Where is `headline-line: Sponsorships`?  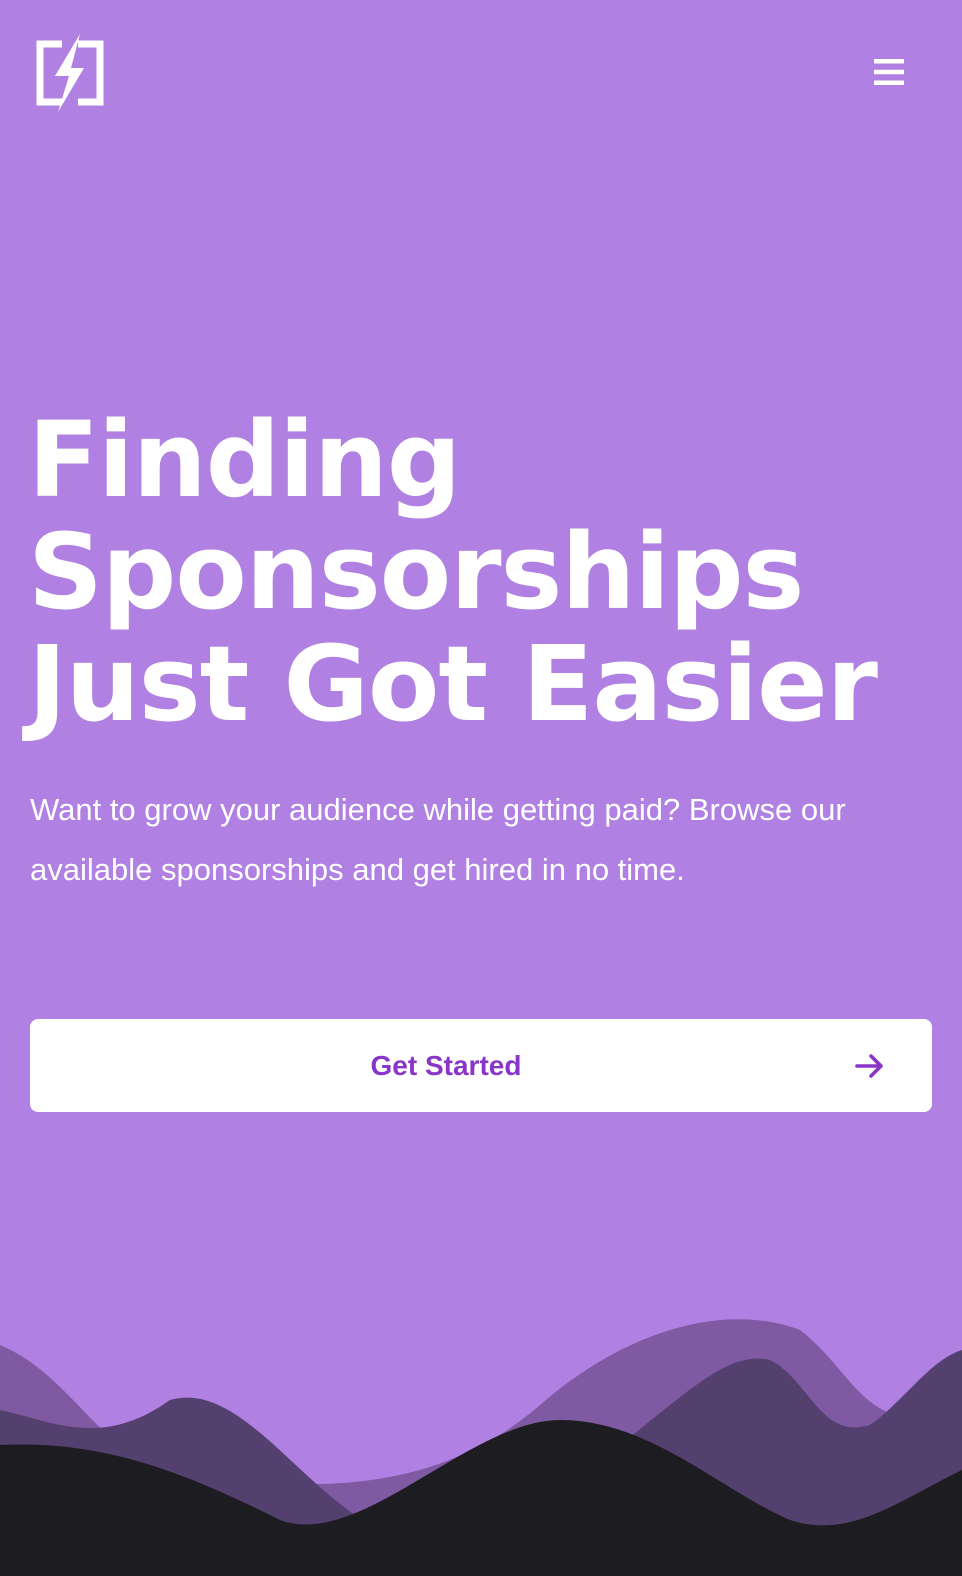 headline-line: Sponsorships is located at coordinates (416, 572).